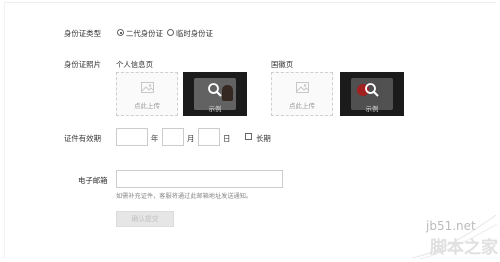 The image size is (500, 262). Describe the element at coordinates (82, 33) in the screenshot. I see `id-type-label: 身份证类型` at that location.